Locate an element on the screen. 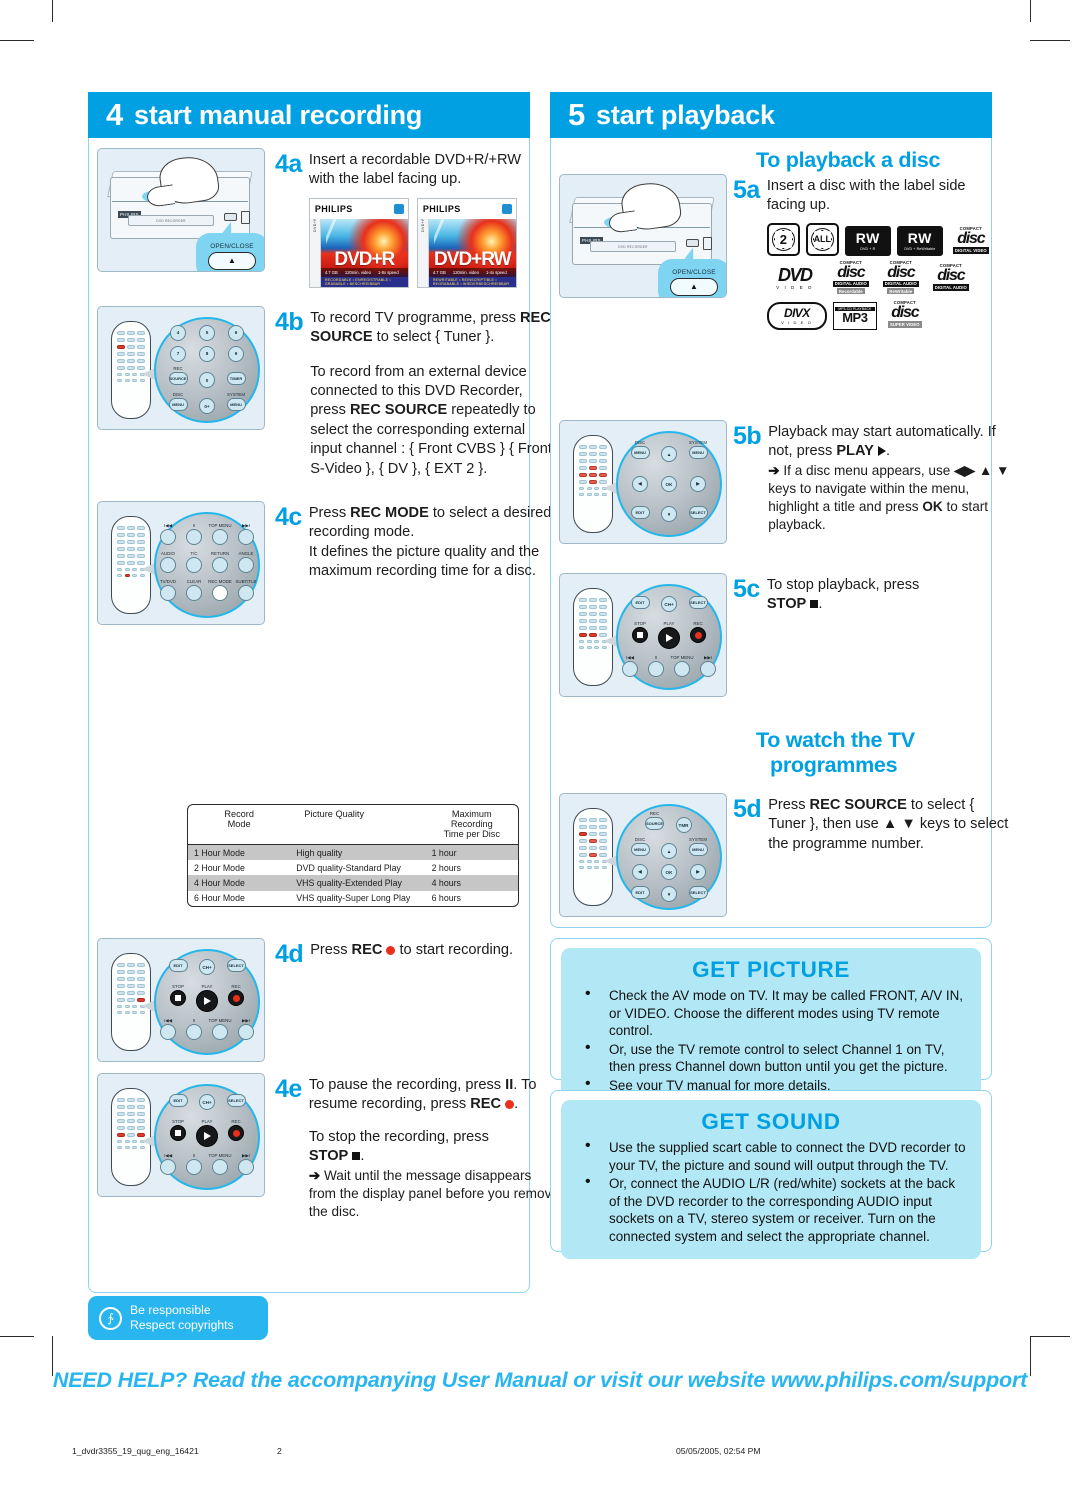  key-timer: TIMER is located at coordinates (236, 379).